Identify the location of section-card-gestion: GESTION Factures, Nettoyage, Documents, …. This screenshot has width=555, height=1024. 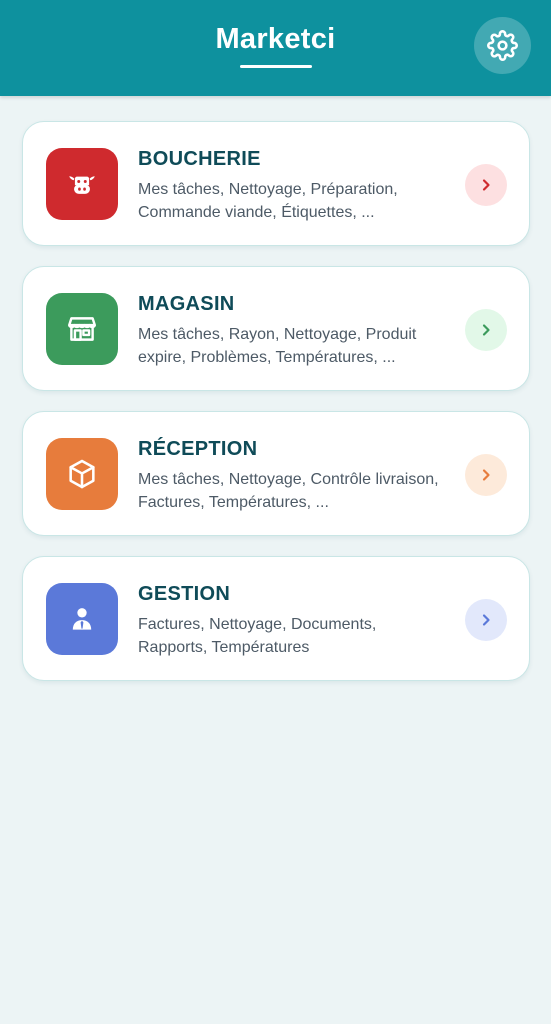
(276, 618).